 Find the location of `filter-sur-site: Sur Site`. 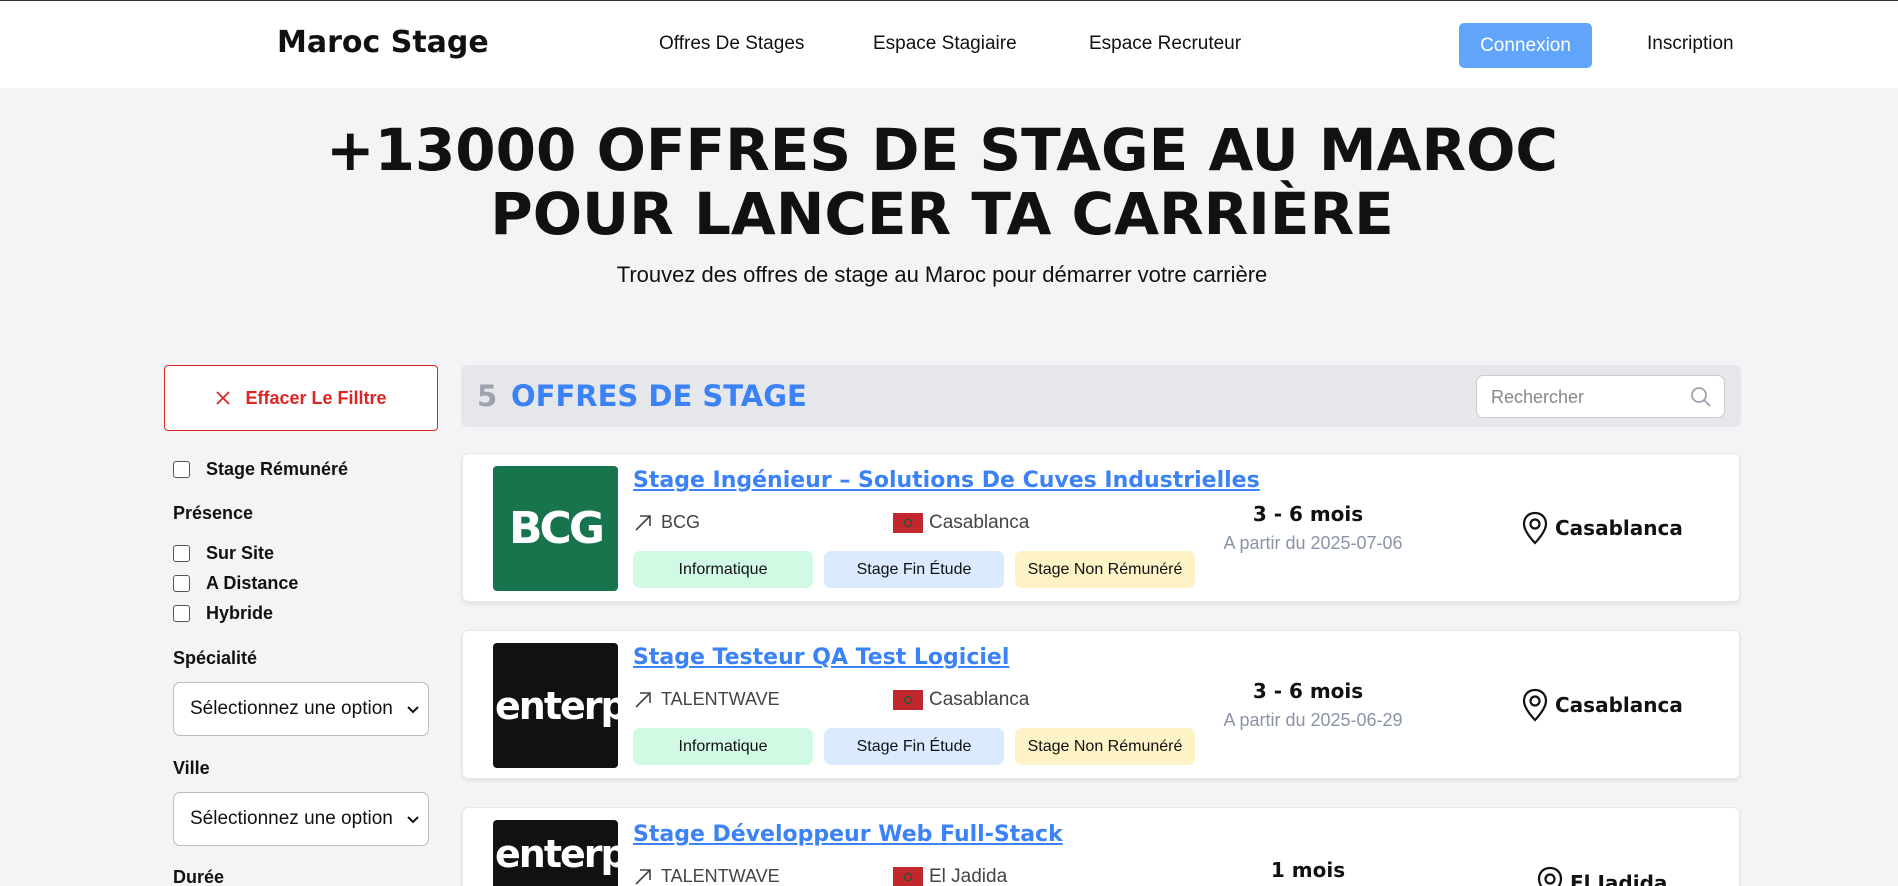

filter-sur-site: Sur Site is located at coordinates (223, 553).